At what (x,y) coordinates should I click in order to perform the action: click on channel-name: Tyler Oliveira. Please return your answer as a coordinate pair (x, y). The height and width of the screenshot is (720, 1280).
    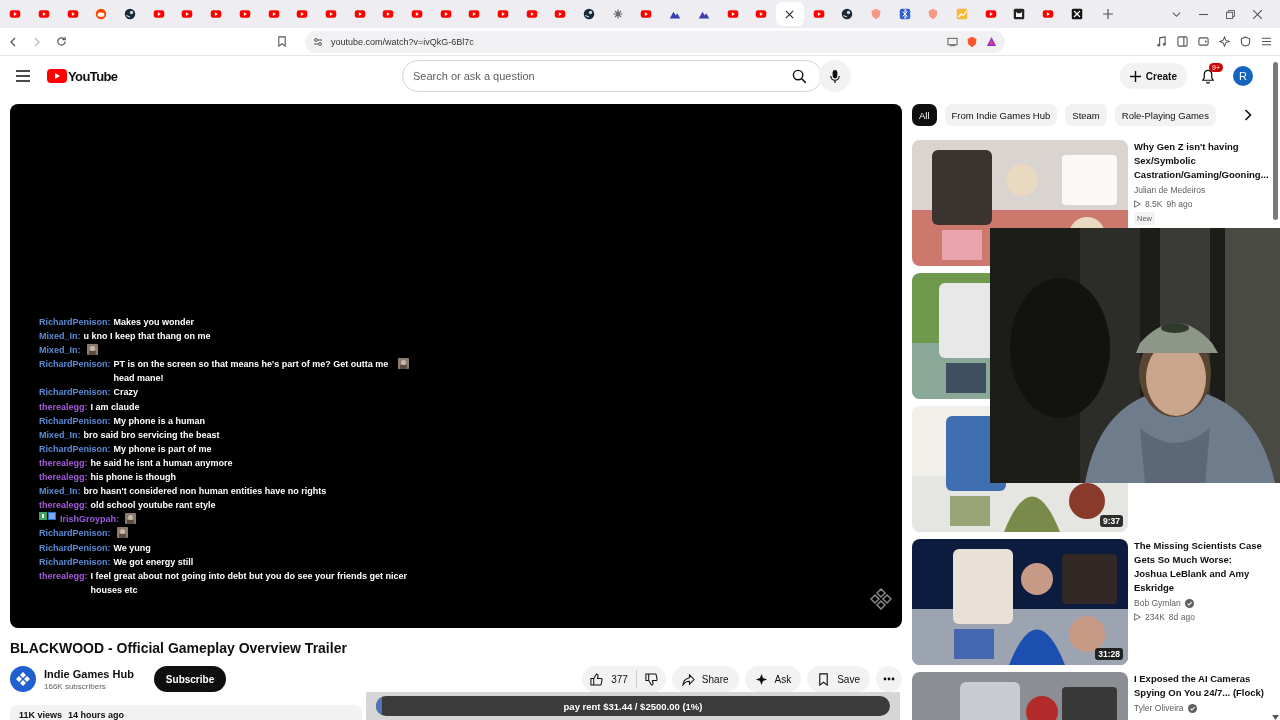
    Looking at the image, I should click on (1159, 708).